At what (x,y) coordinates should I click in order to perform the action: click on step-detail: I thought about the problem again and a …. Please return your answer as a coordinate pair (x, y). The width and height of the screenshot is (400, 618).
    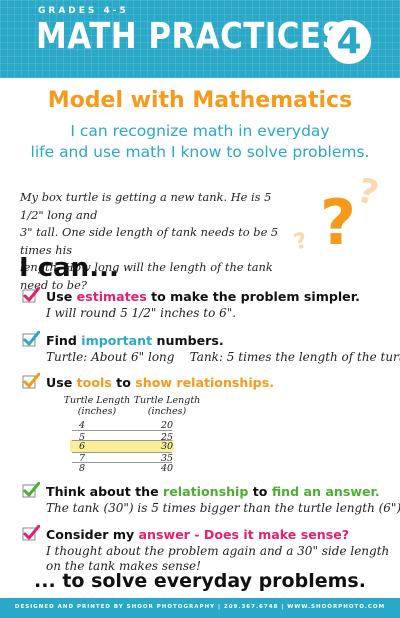
    Looking at the image, I should click on (218, 551).